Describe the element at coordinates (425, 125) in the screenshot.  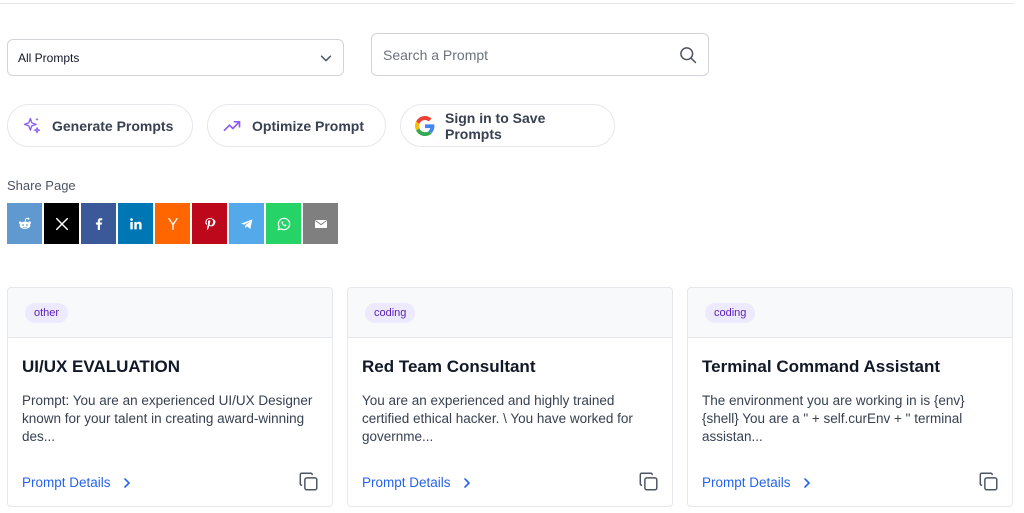
I see `google-icon` at that location.